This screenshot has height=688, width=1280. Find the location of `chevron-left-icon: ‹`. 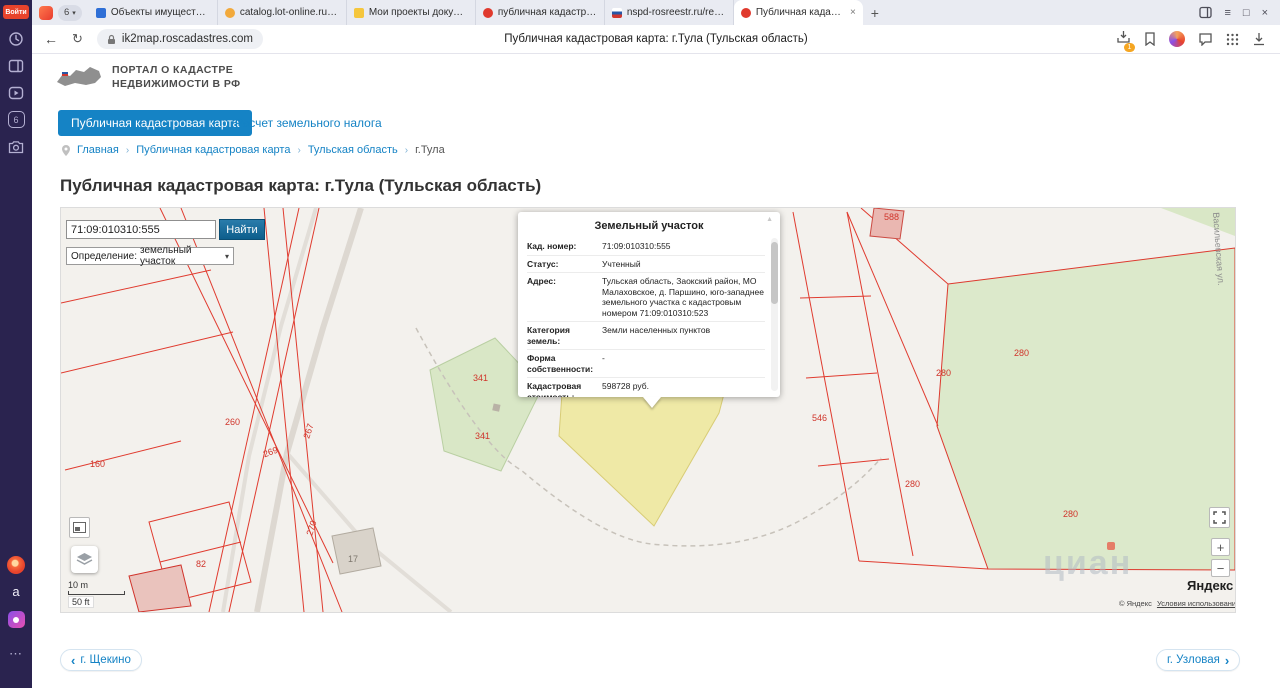

chevron-left-icon: ‹ is located at coordinates (73, 660).